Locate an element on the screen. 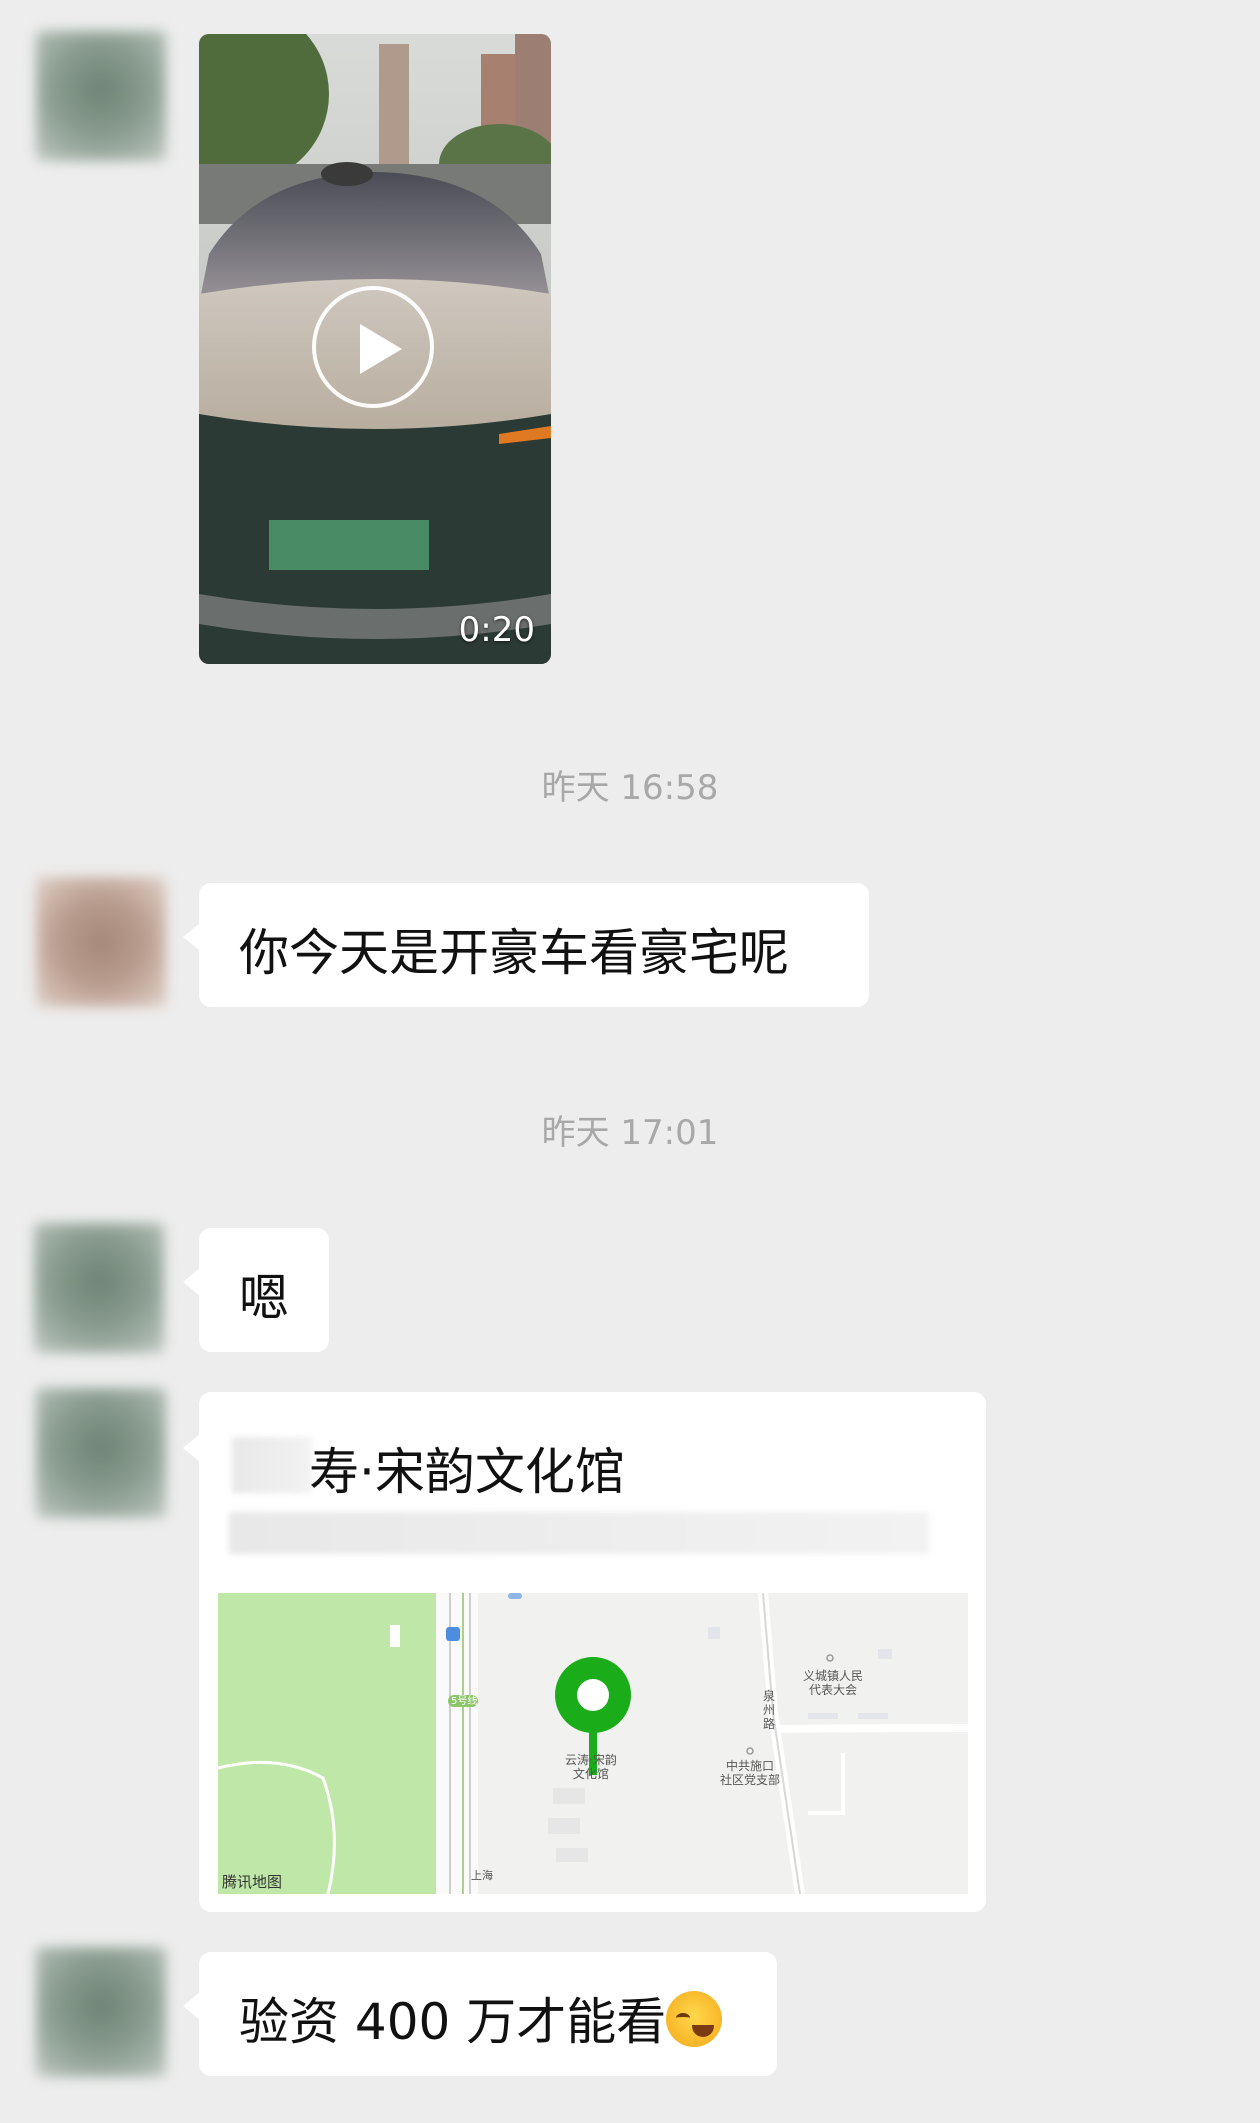 Image resolution: width=1260 pixels, height=2123 pixels. message-text: 嗯 is located at coordinates (264, 1298).